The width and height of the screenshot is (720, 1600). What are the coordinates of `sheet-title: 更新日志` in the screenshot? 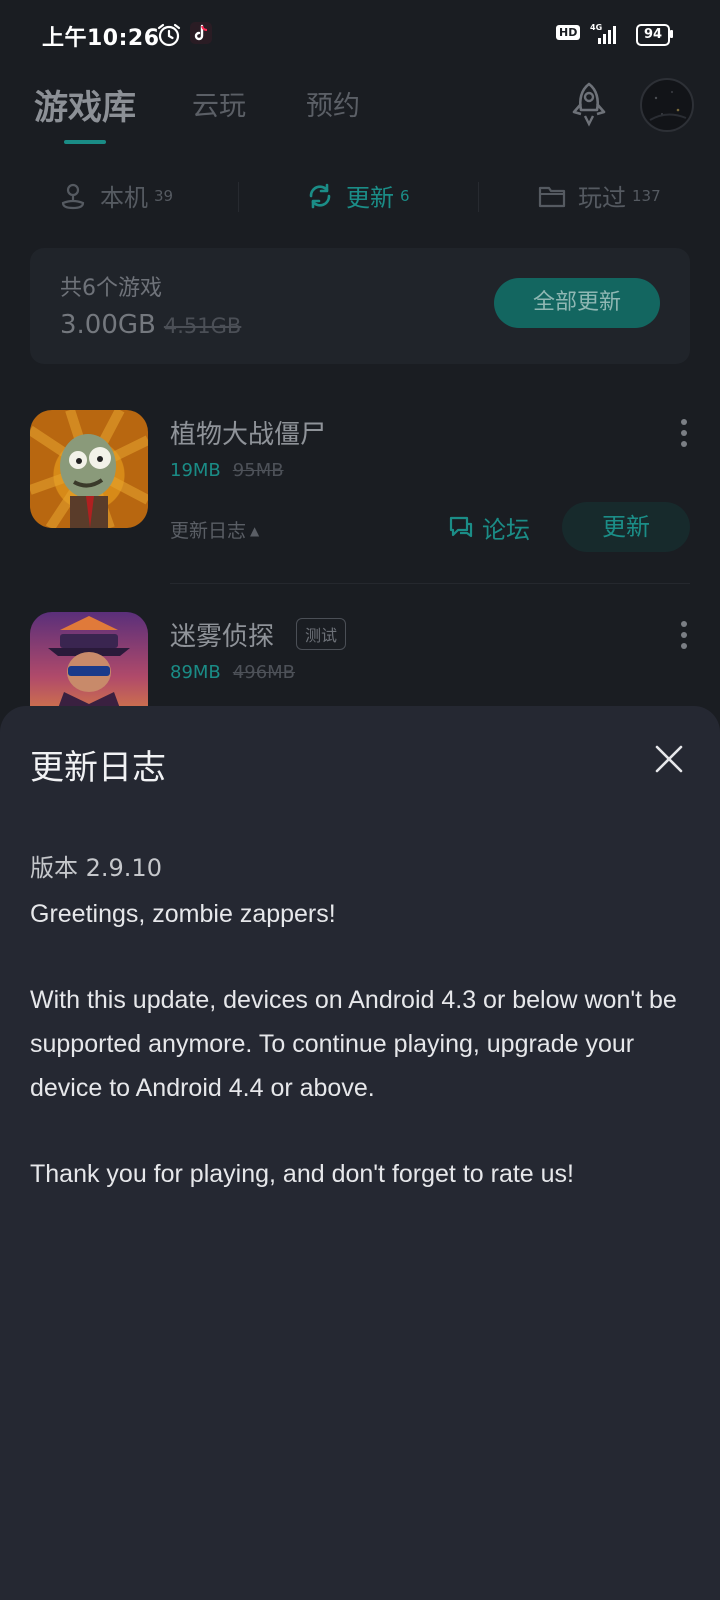 It's located at (98, 768).